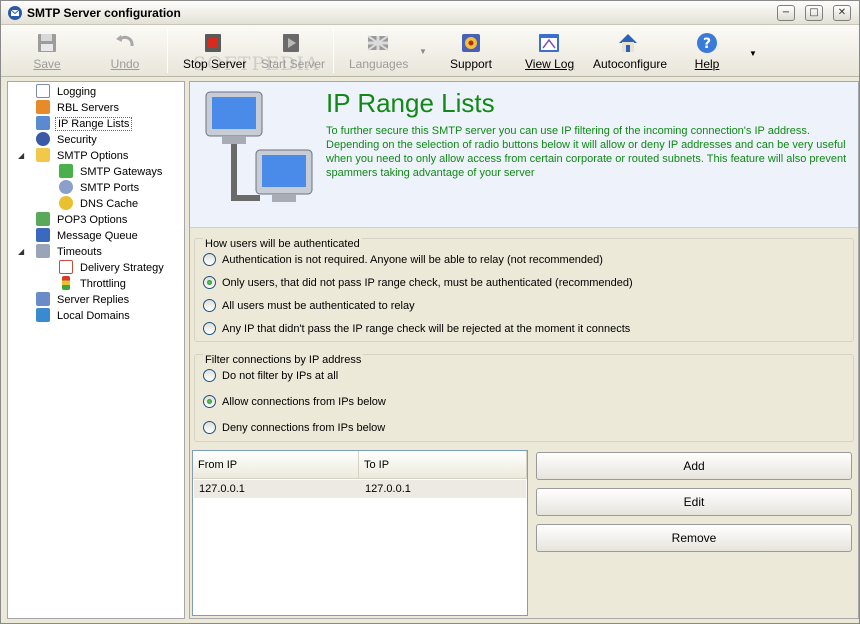 This screenshot has width=860, height=624. I want to click on tree-item-local-domains: Local Domains, so click(84, 316).